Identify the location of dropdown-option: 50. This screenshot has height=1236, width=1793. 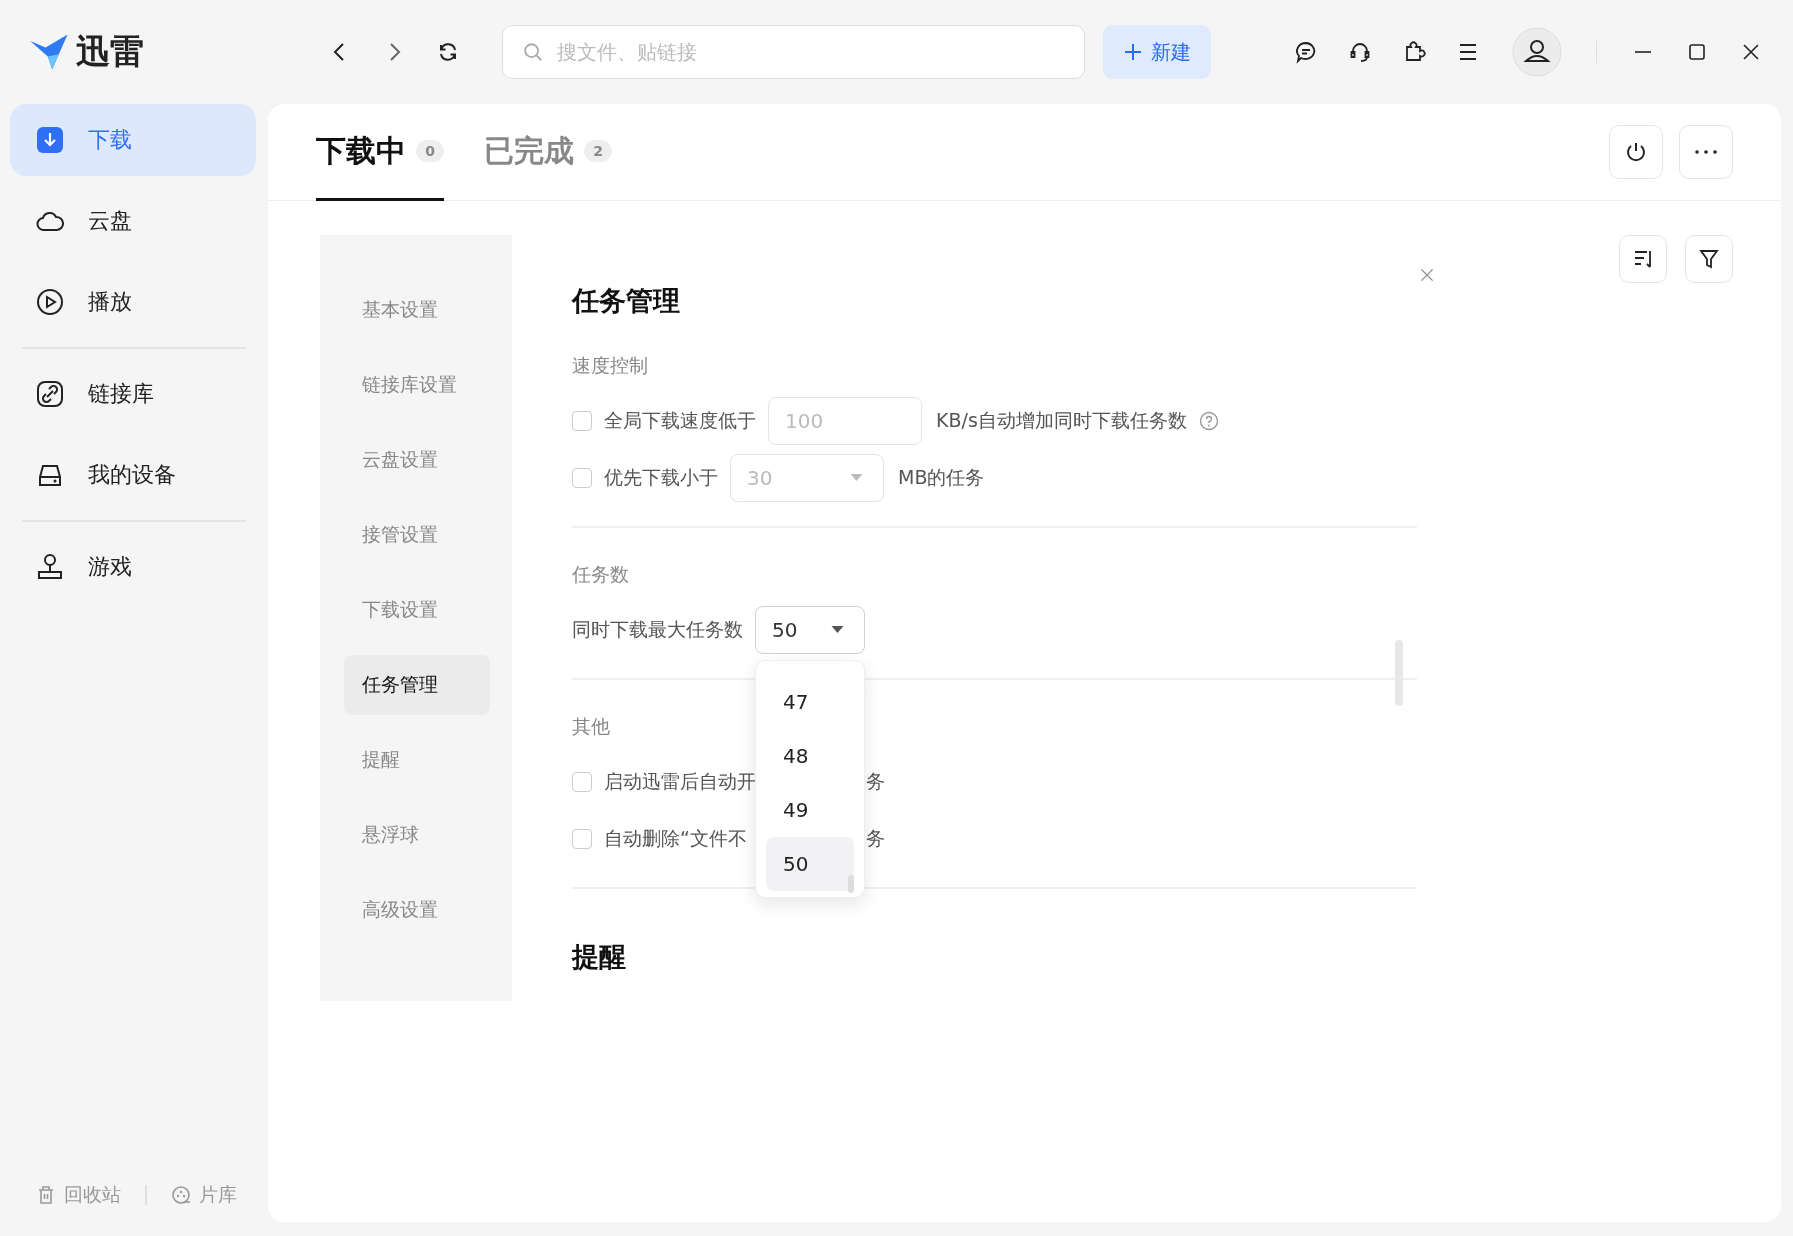
(810, 864).